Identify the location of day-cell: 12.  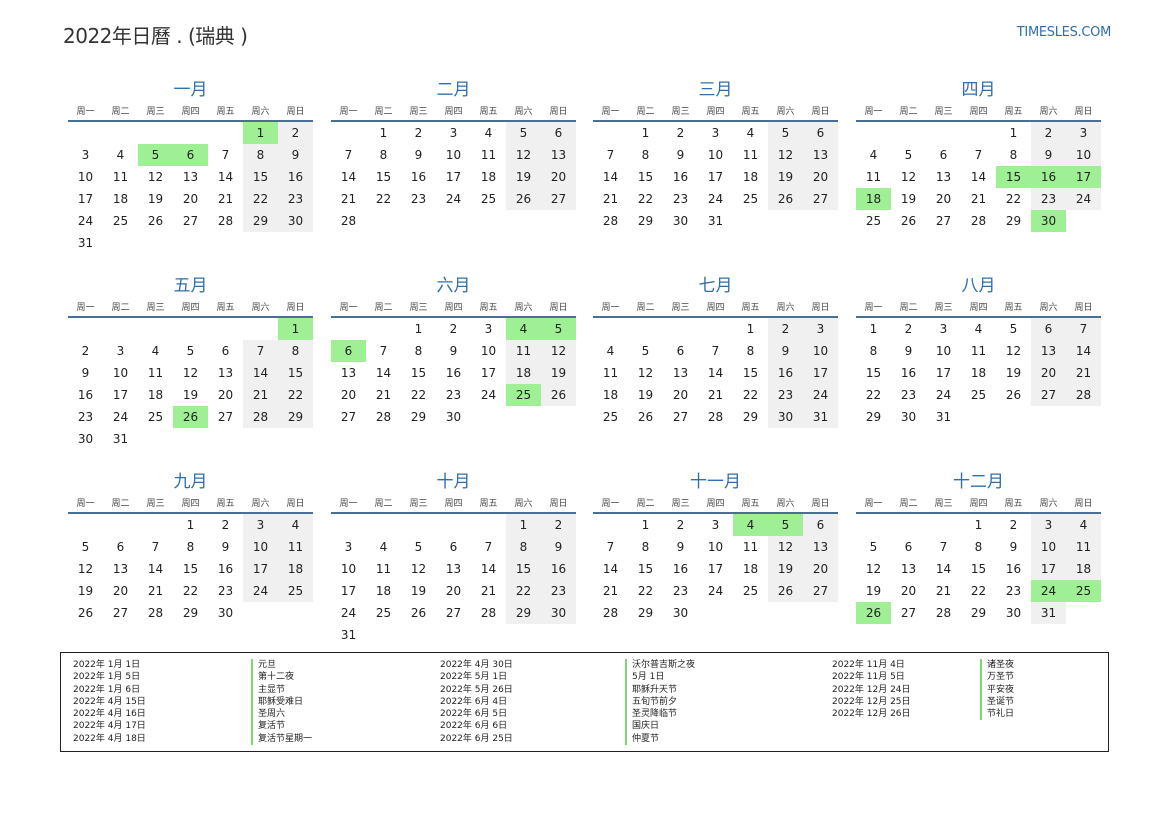
(645, 373).